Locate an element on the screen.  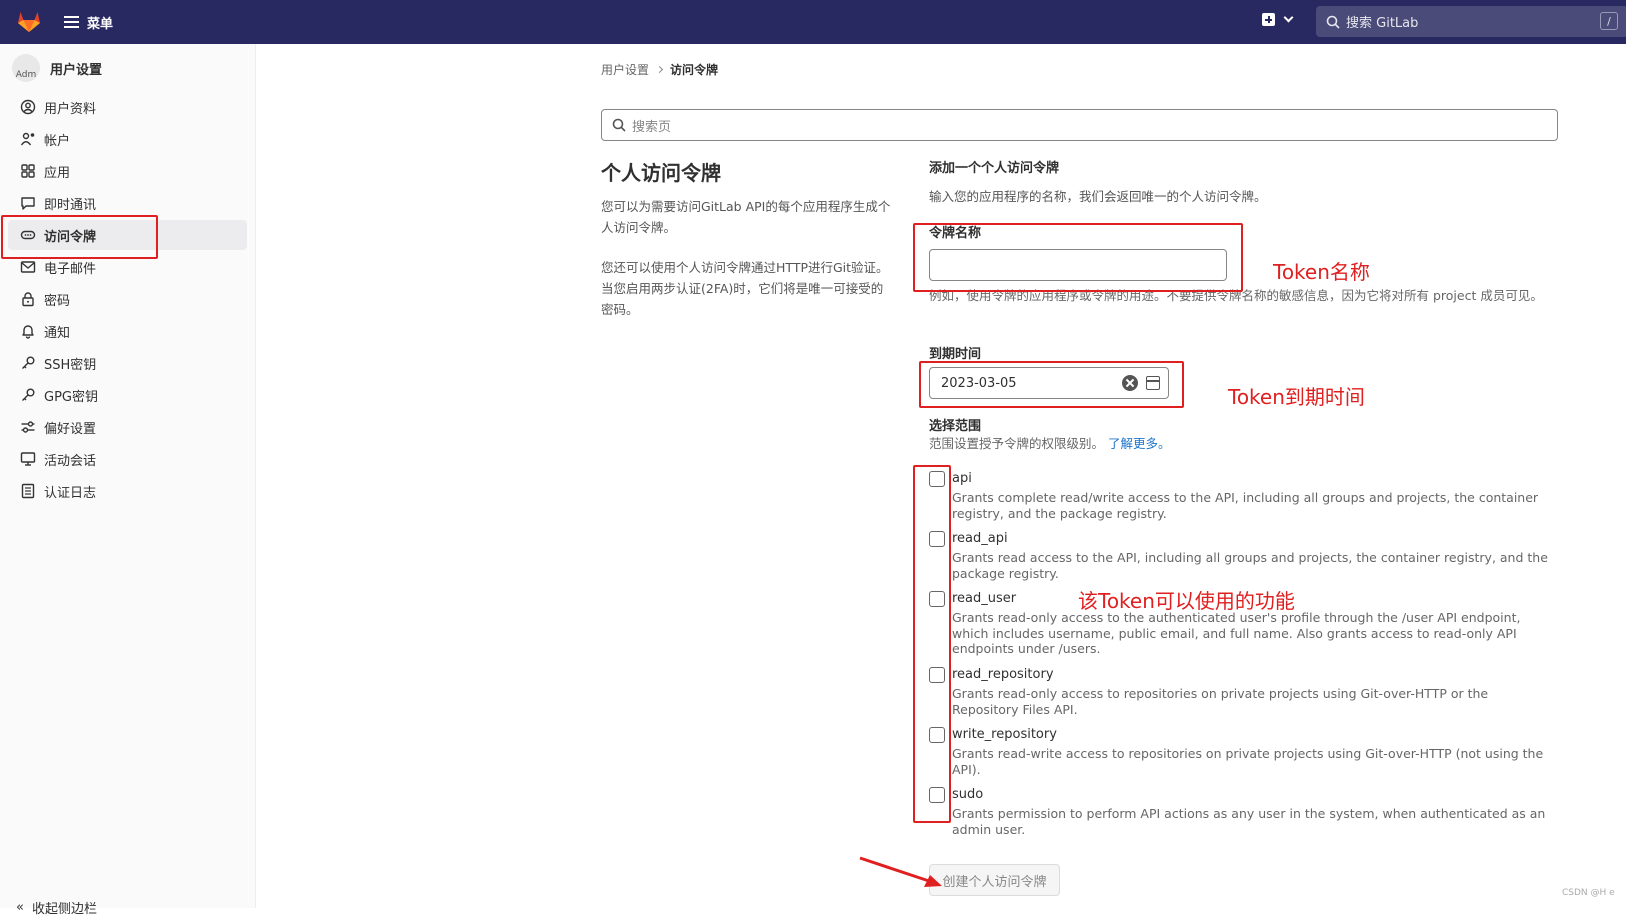
intro-paragraph: 您可以为需要访问GitLab API的每个应用程序生成个人访问令牌。 is located at coordinates (746, 217).